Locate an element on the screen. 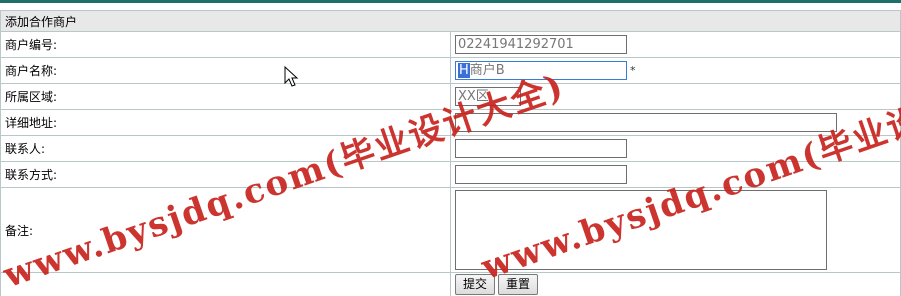 This screenshot has height=296, width=901. buttons-label-cell is located at coordinates (225, 284).